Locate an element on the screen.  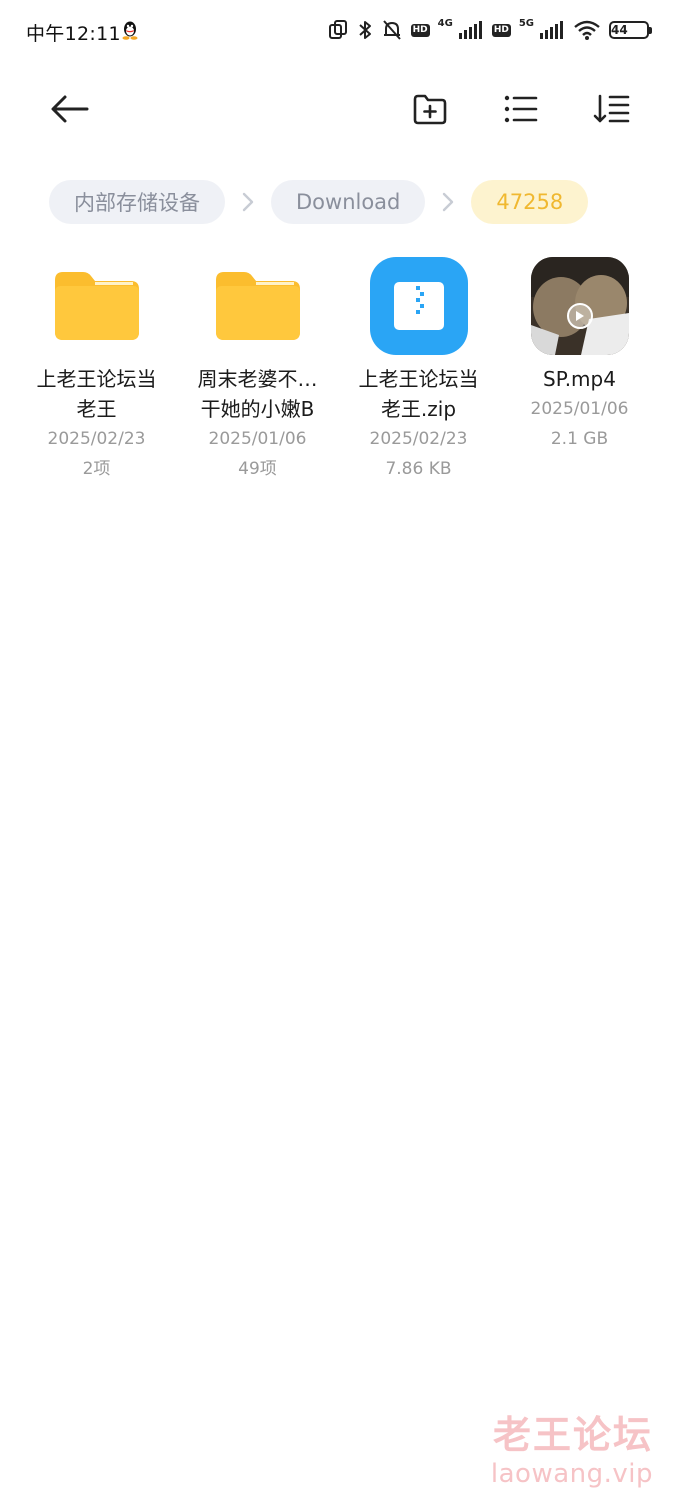
file-item-folder-2: 周末老婆不… 干她的小嫩B 2025/01/06 49项 is located at coordinates (257, 370).